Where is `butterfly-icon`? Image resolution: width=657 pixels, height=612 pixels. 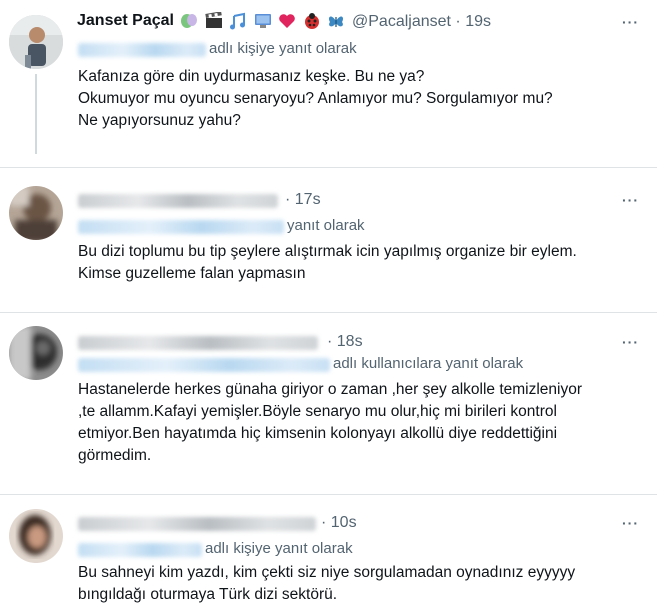
butterfly-icon is located at coordinates (336, 21).